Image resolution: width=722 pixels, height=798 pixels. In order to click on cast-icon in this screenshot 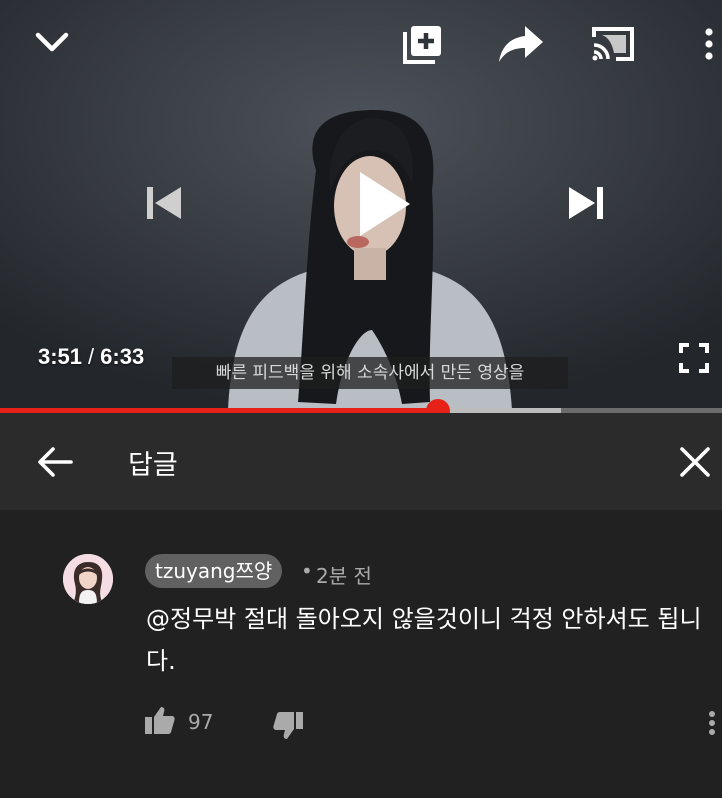, I will do `click(613, 44)`.